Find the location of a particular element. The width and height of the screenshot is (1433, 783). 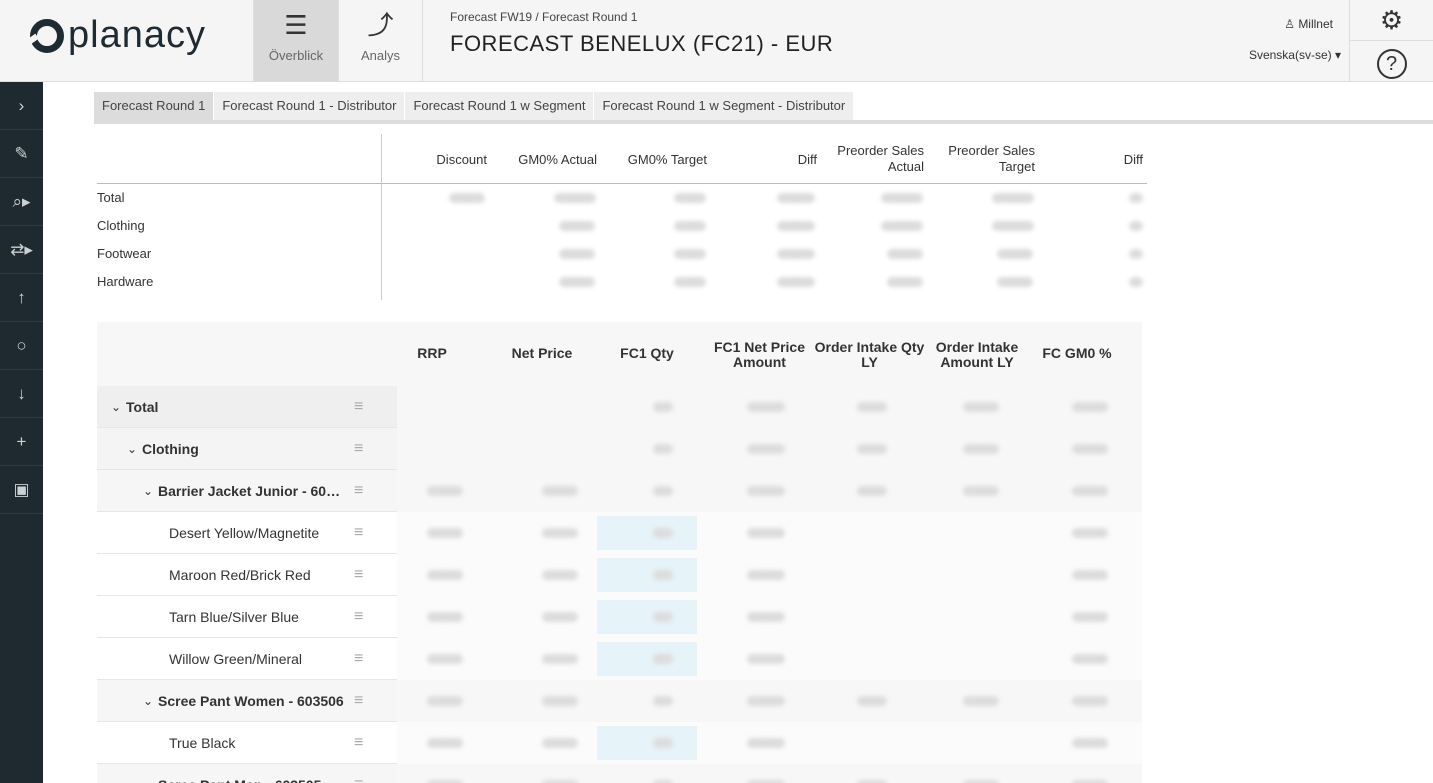

grid-col-net-price: Net Price is located at coordinates (542, 353).